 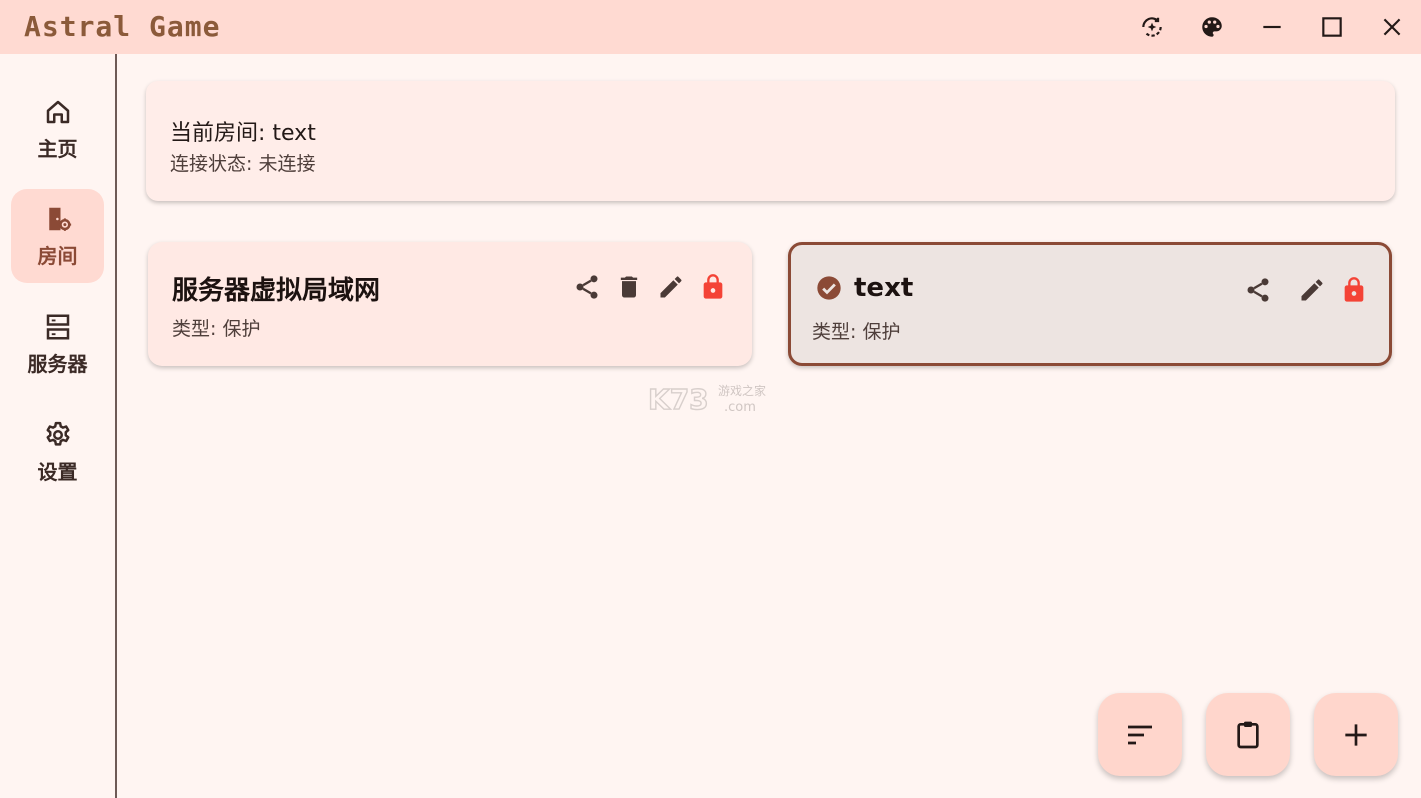 I want to click on sort-icon, so click(x=1140, y=734).